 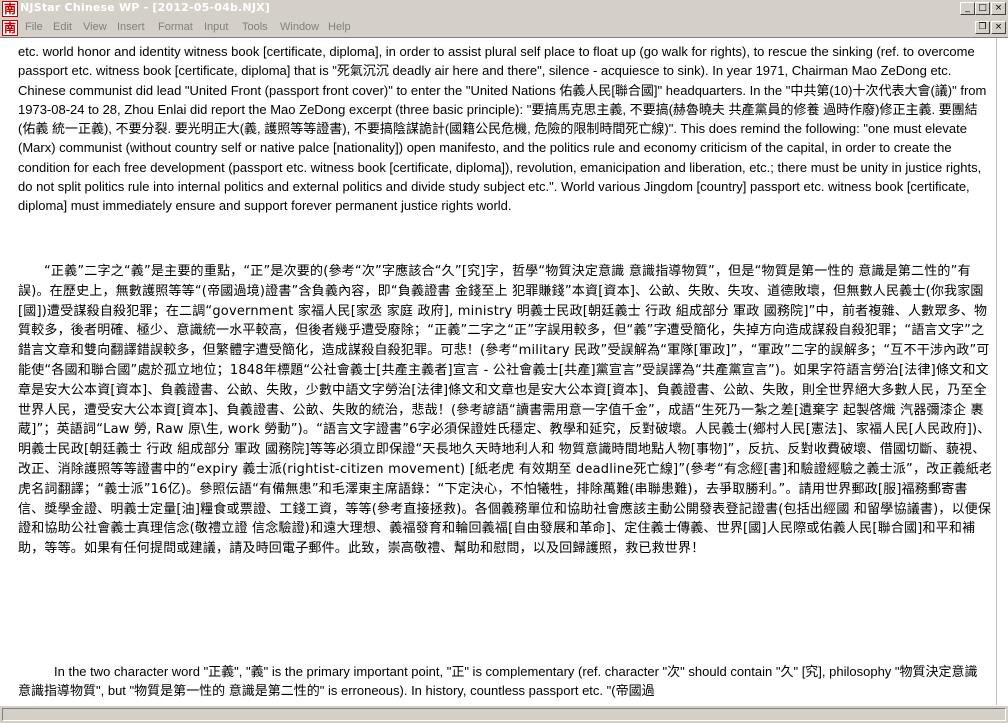 I want to click on menu-edit: Edit, so click(x=62, y=27).